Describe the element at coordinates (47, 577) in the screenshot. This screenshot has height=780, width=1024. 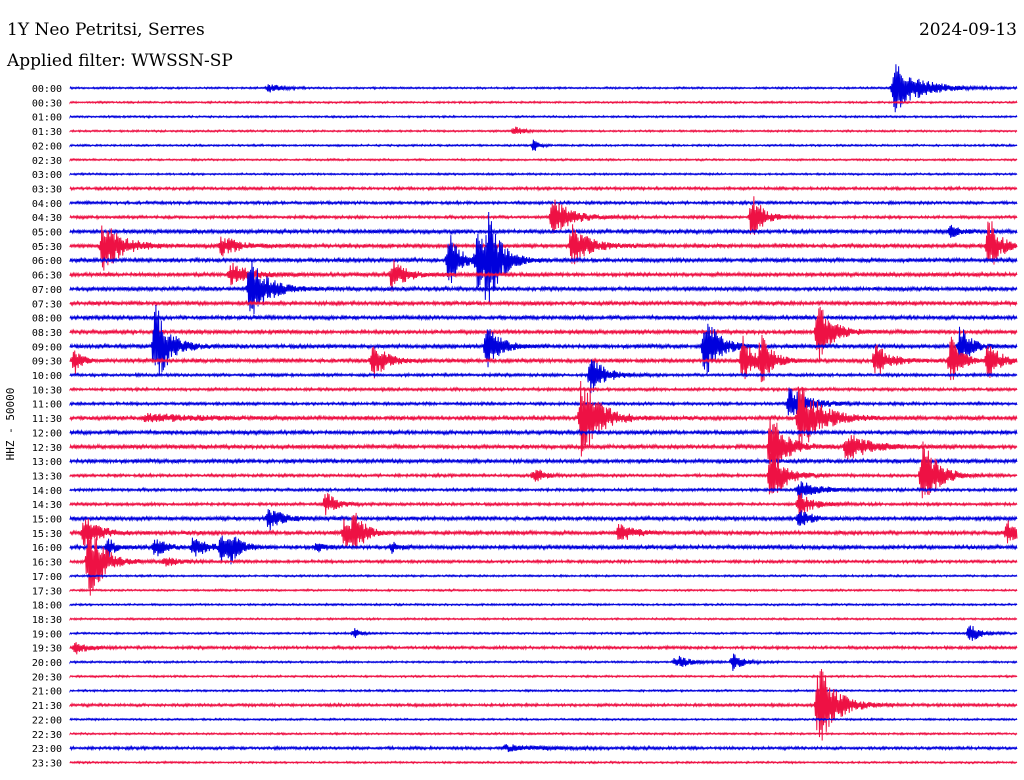
I see `time-label: 17:00` at that location.